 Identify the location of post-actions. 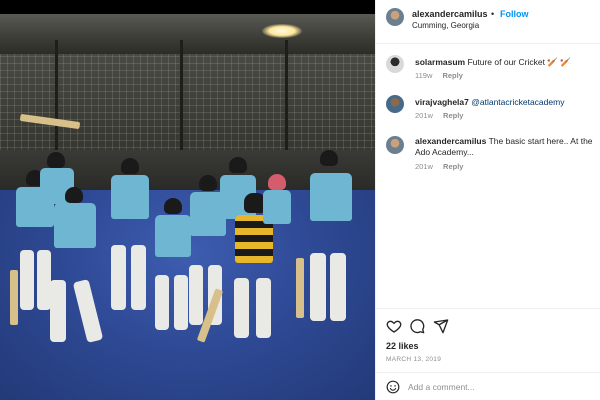
(488, 325).